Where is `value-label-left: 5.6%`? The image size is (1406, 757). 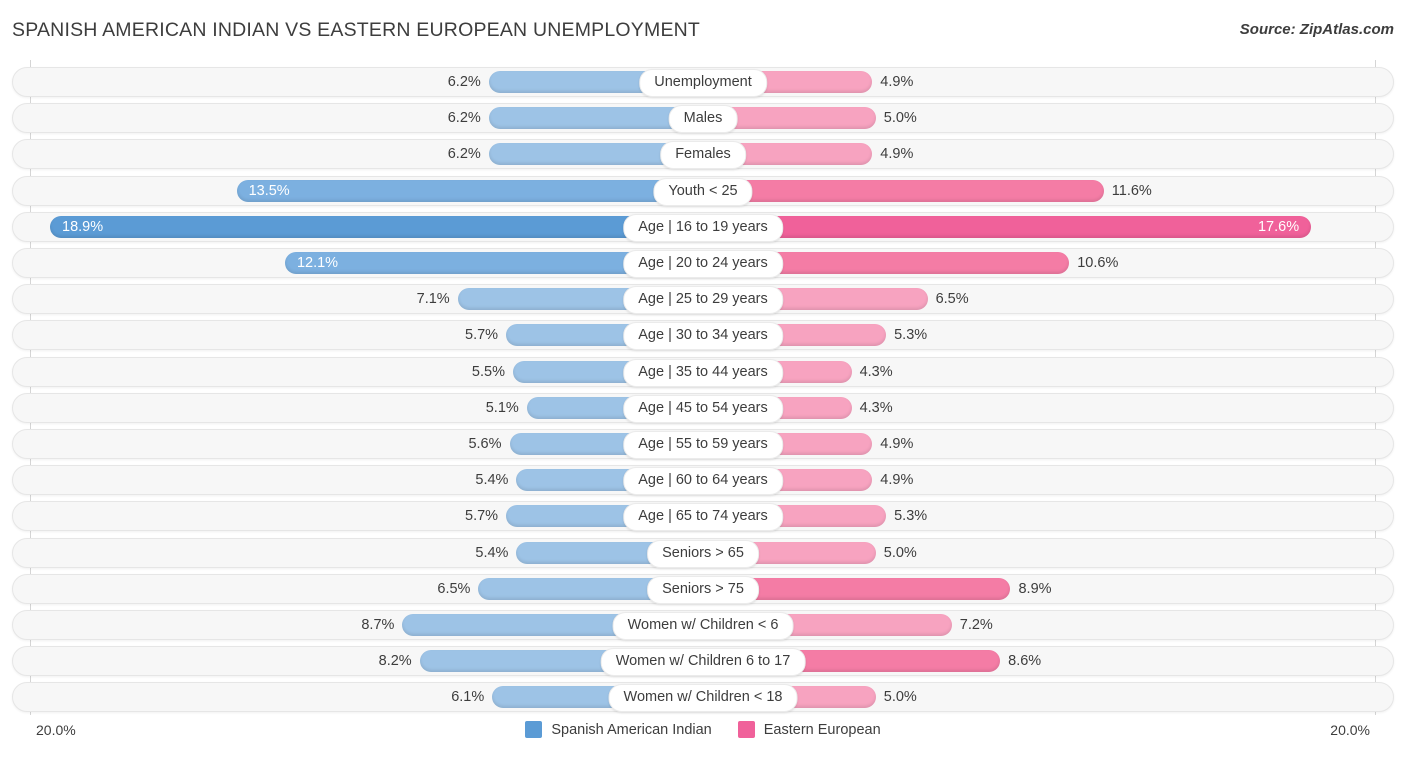
value-label-left: 5.6% is located at coordinates (485, 444).